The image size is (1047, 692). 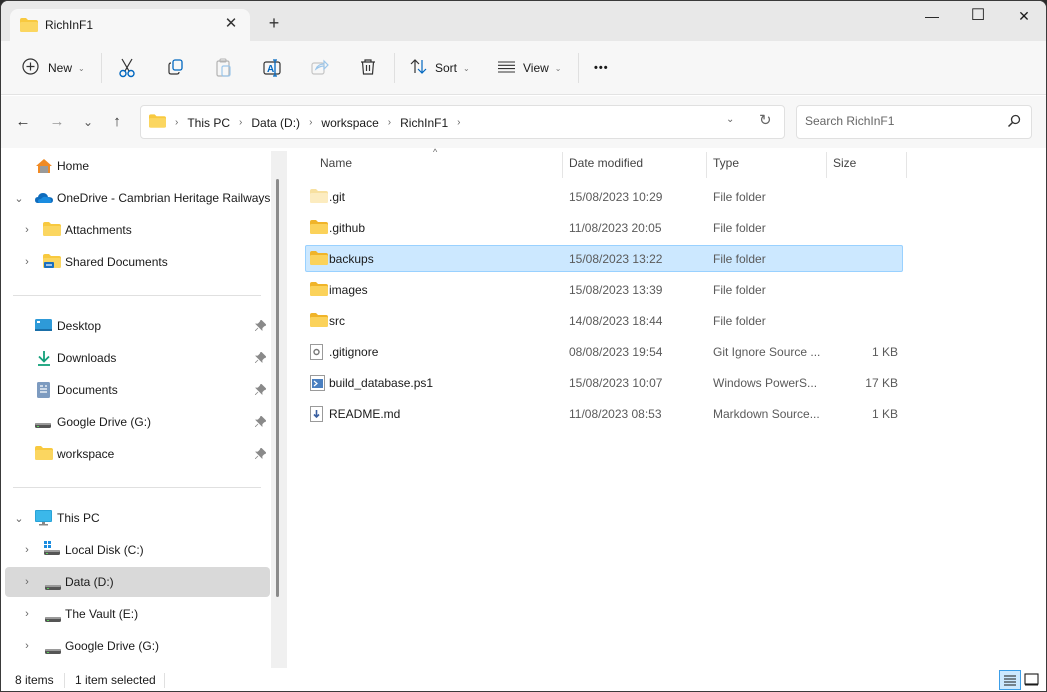 What do you see at coordinates (273, 68) in the screenshot?
I see `rename-icon: A` at bounding box center [273, 68].